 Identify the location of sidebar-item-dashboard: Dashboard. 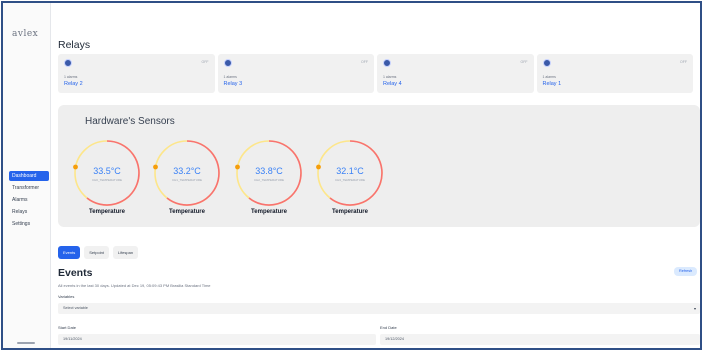
(29, 176).